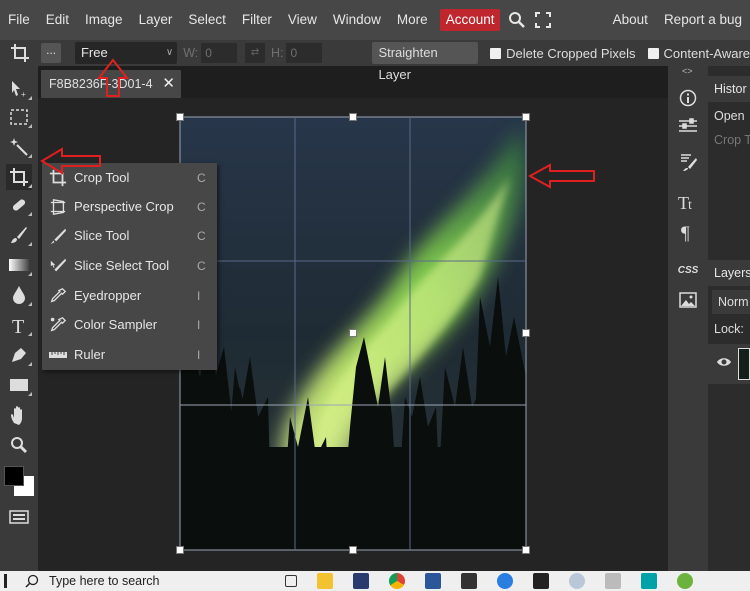 The height and width of the screenshot is (591, 750). I want to click on width-input: 0, so click(219, 53).